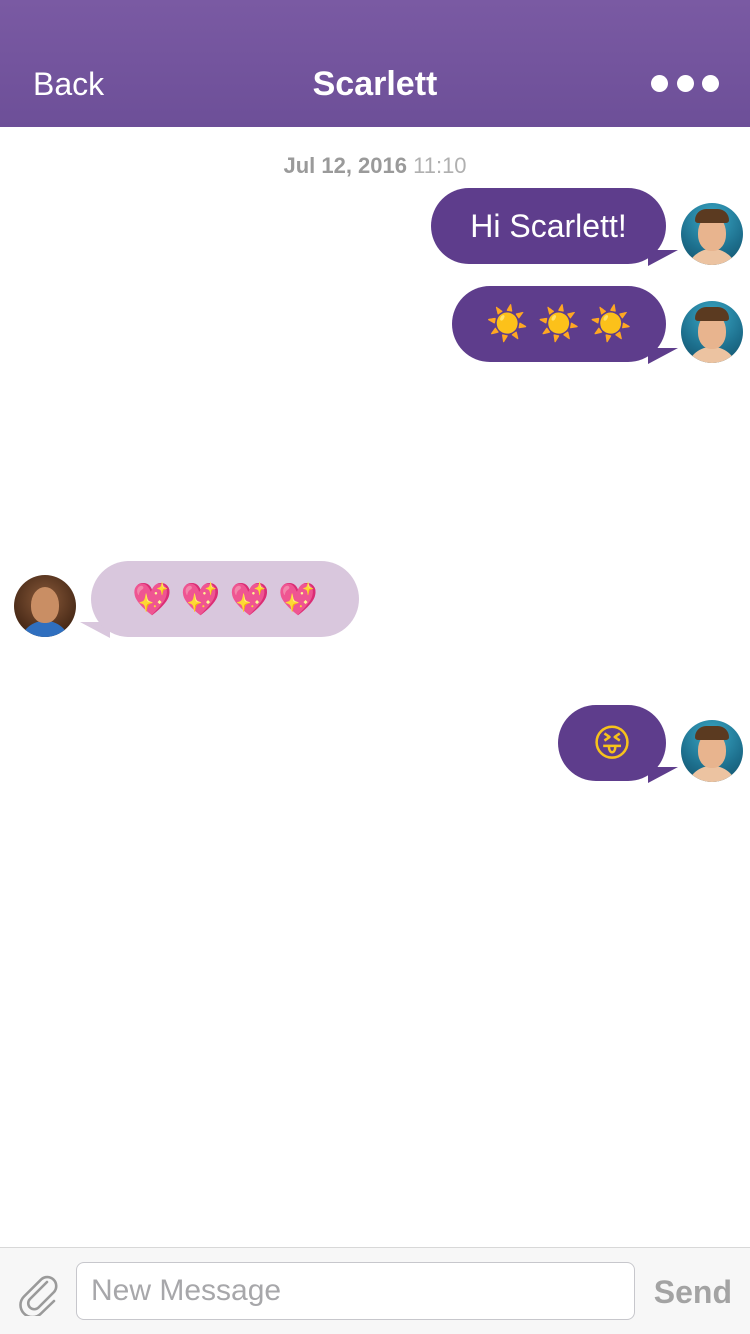 The width and height of the screenshot is (750, 1334). I want to click on timestamp-time: 11:10, so click(440, 165).